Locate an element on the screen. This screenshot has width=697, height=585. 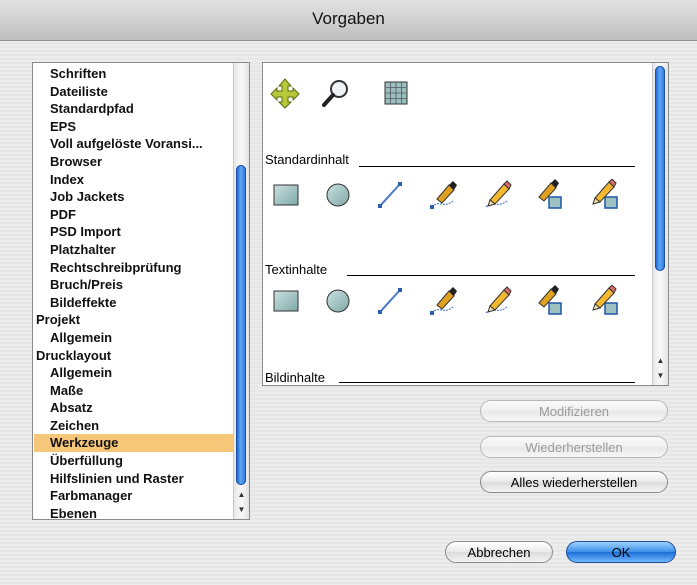
sidebar-item: Browser is located at coordinates (134, 162).